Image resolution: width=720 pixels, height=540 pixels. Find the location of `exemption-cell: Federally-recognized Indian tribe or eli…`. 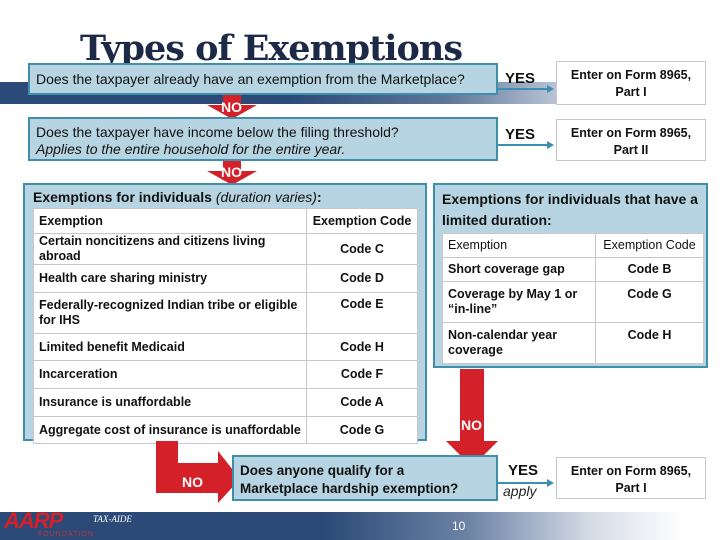

exemption-cell: Federally-recognized Indian tribe or eli… is located at coordinates (170, 313).